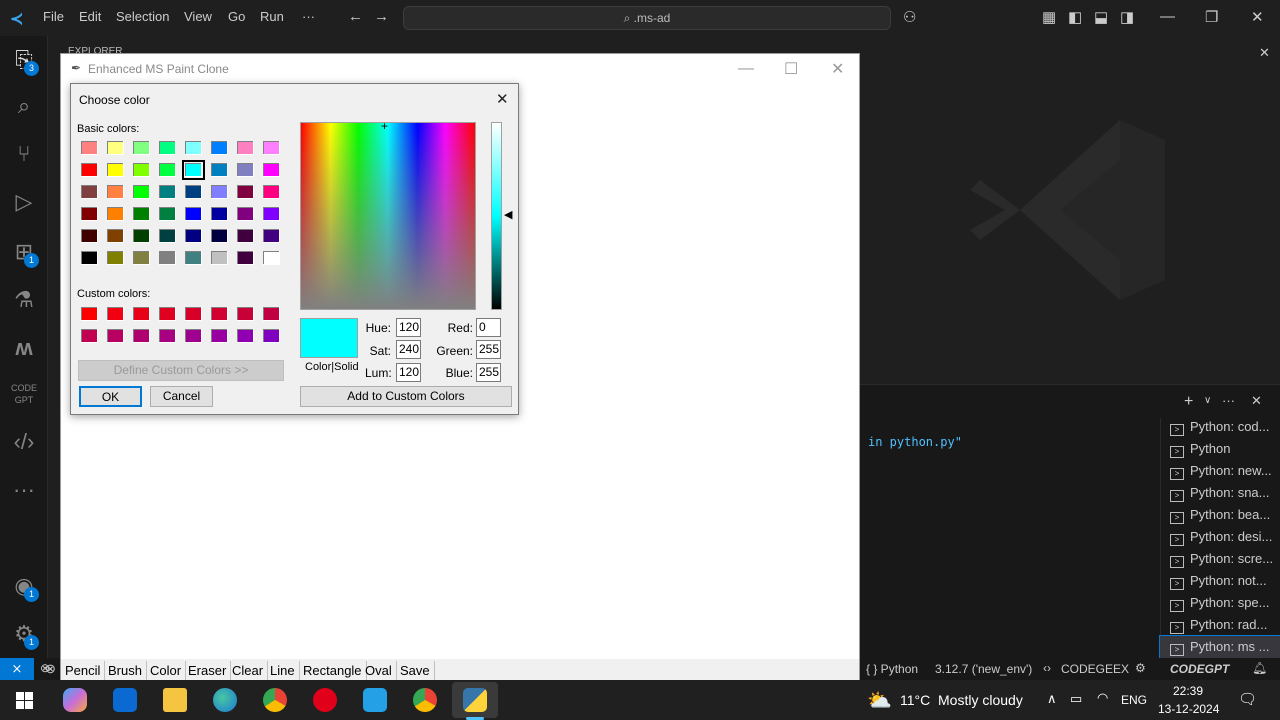 Image resolution: width=1280 pixels, height=720 pixels. I want to click on status-interpreter: 3.12.7 ('new_env'), so click(983, 669).